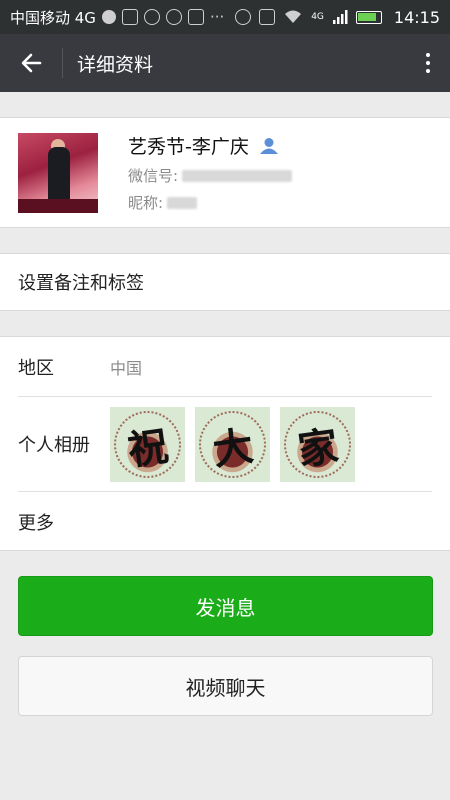 The height and width of the screenshot is (800, 450). Describe the element at coordinates (225, 63) in the screenshot. I see `title-bar: 详细资料` at that location.